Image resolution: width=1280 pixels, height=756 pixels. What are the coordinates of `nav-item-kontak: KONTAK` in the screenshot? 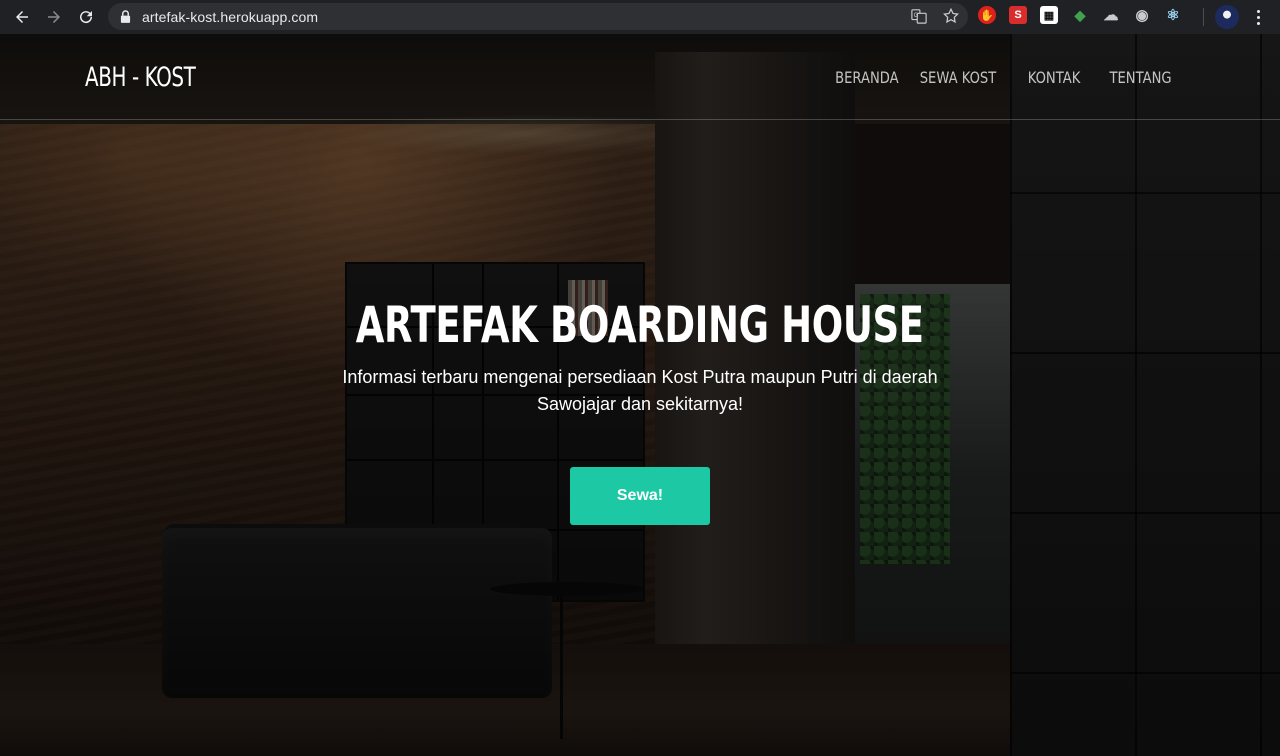 It's located at (1053, 77).